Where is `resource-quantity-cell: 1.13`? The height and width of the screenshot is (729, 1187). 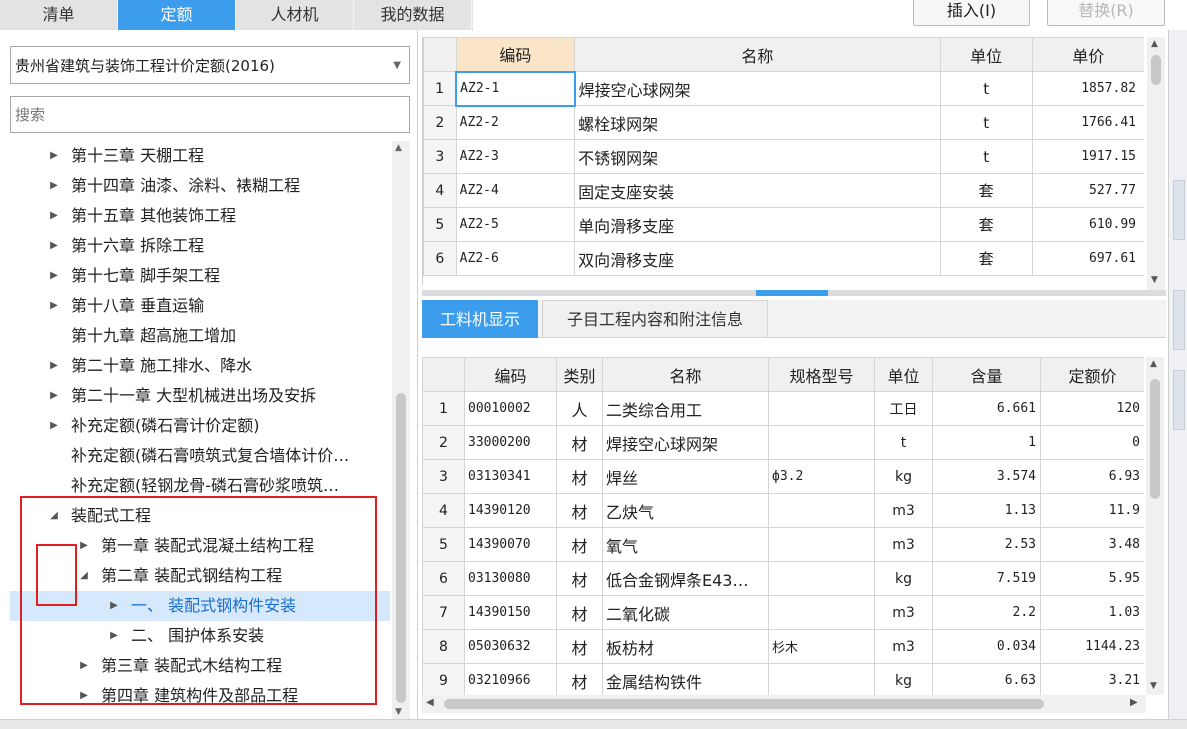 resource-quantity-cell: 1.13 is located at coordinates (986, 510).